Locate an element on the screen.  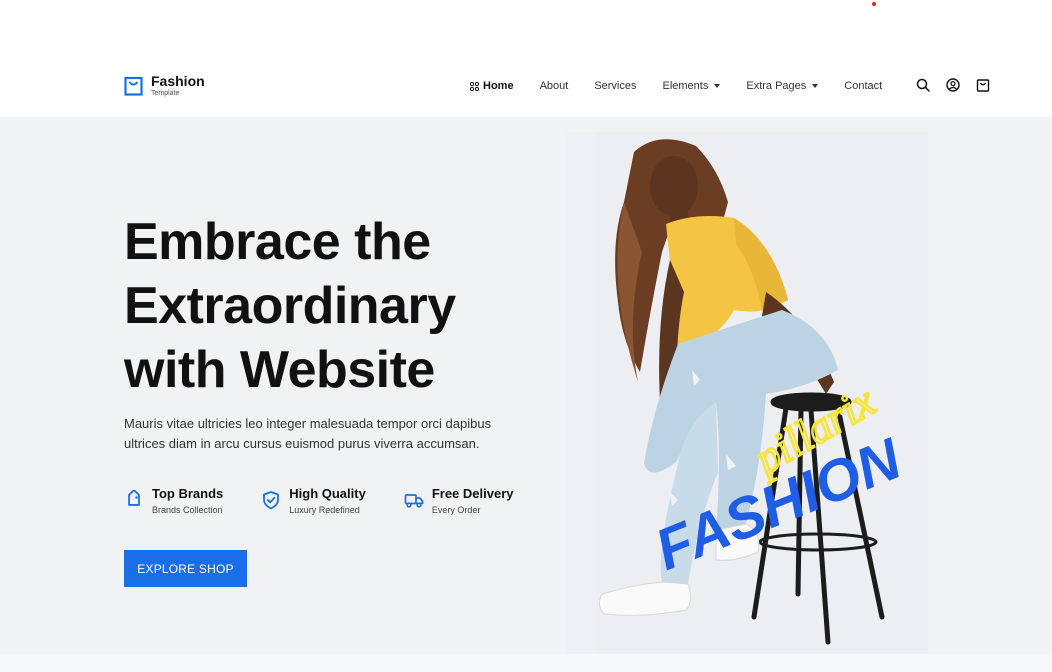
brand-name: Fashion is located at coordinates (178, 81).